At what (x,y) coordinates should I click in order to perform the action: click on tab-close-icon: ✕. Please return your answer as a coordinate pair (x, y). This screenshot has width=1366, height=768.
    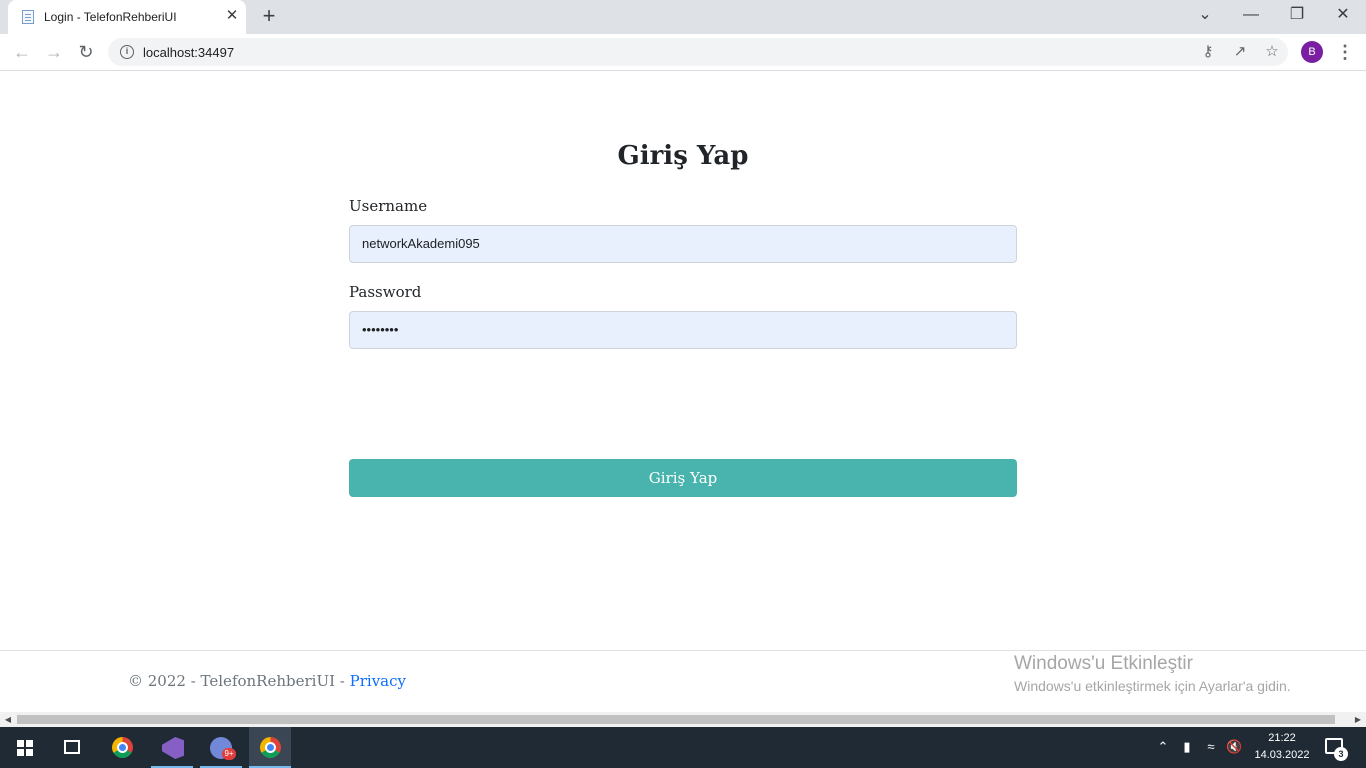
    Looking at the image, I should click on (232, 16).